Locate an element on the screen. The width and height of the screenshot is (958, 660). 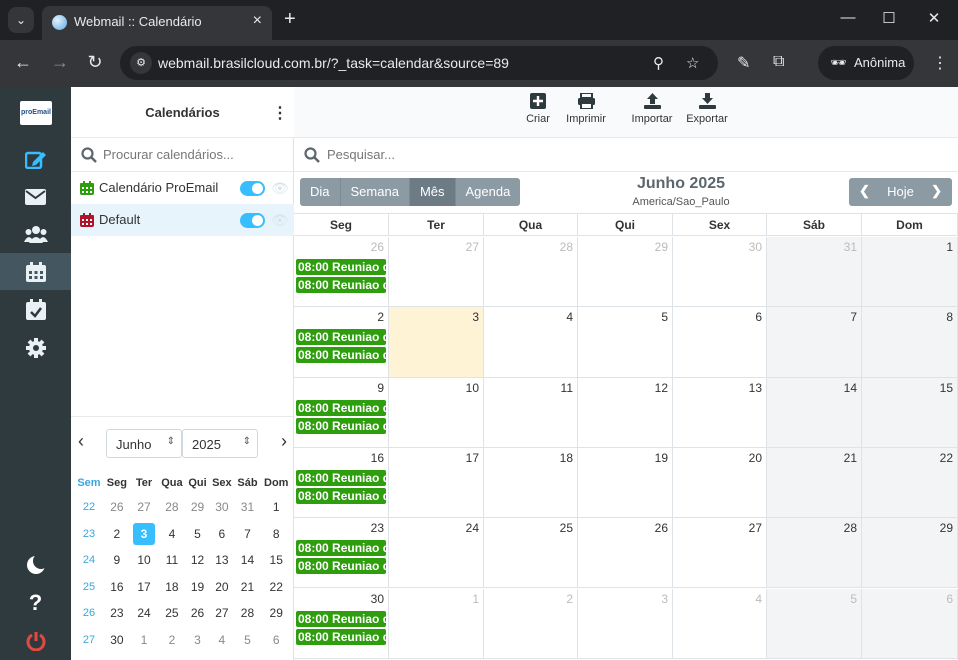
settings-icon is located at coordinates (35, 347).